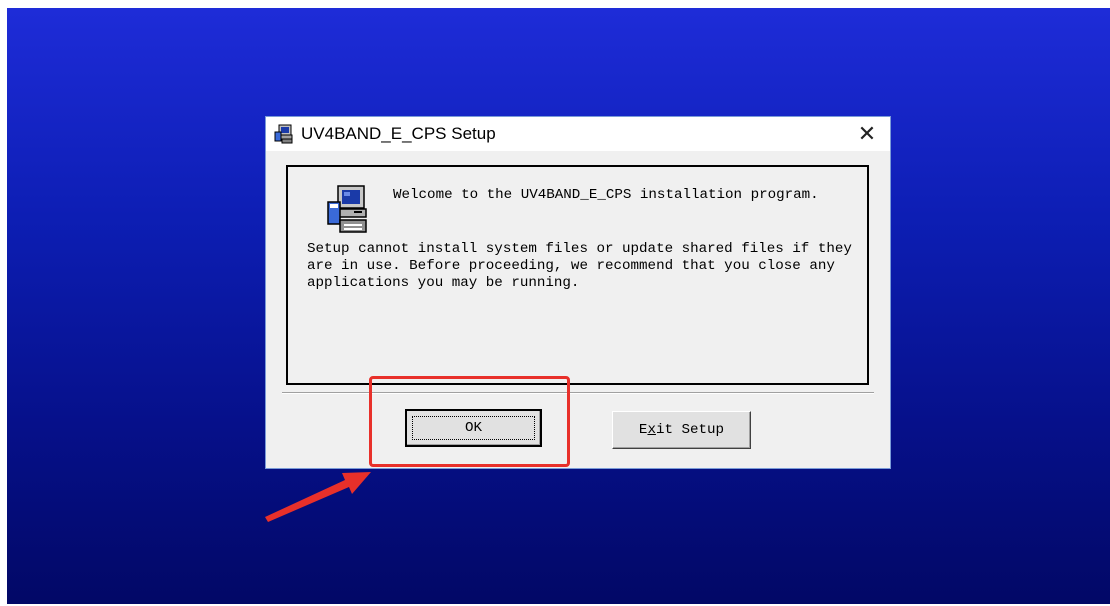 This screenshot has width=1110, height=606. I want to click on exit-setup-button-label: Exit Setup, so click(681, 430).